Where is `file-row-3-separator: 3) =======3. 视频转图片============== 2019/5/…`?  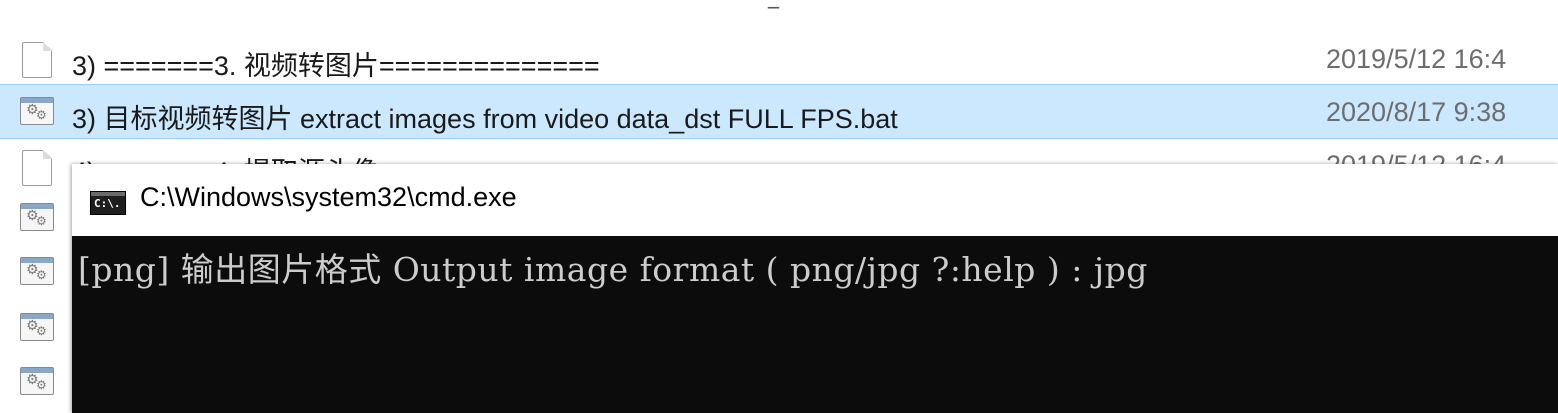
file-row-3-separator: 3) =======3. 视频转图片============== 2019/5/… is located at coordinates (779, 60).